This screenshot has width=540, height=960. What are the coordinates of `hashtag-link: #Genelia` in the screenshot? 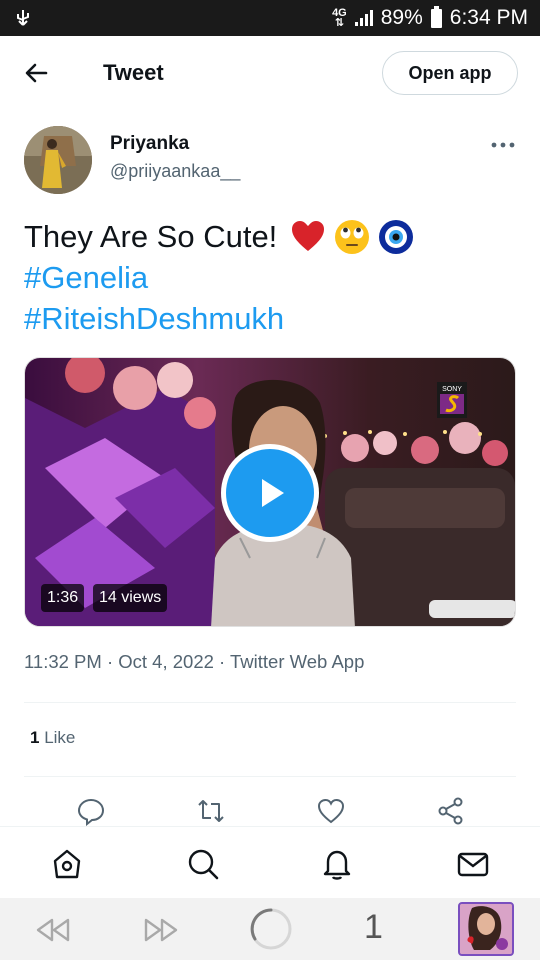 It's located at (86, 277).